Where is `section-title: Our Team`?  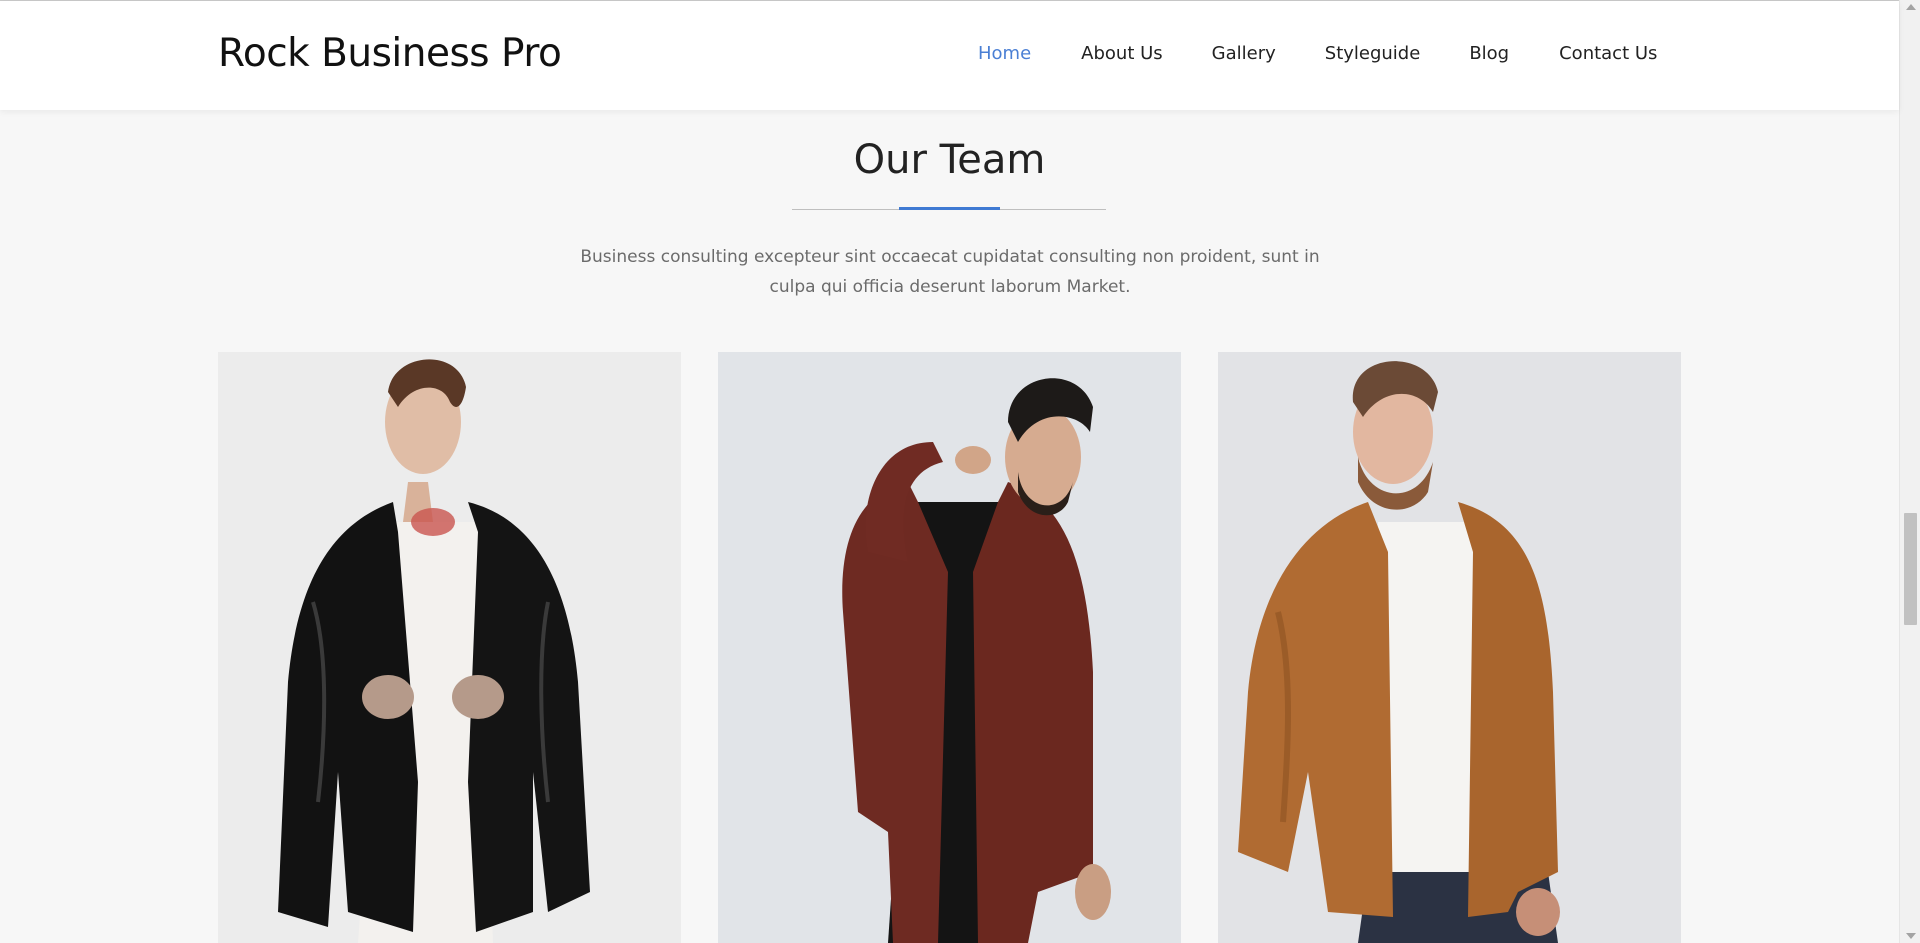 section-title: Our Team is located at coordinates (949, 160).